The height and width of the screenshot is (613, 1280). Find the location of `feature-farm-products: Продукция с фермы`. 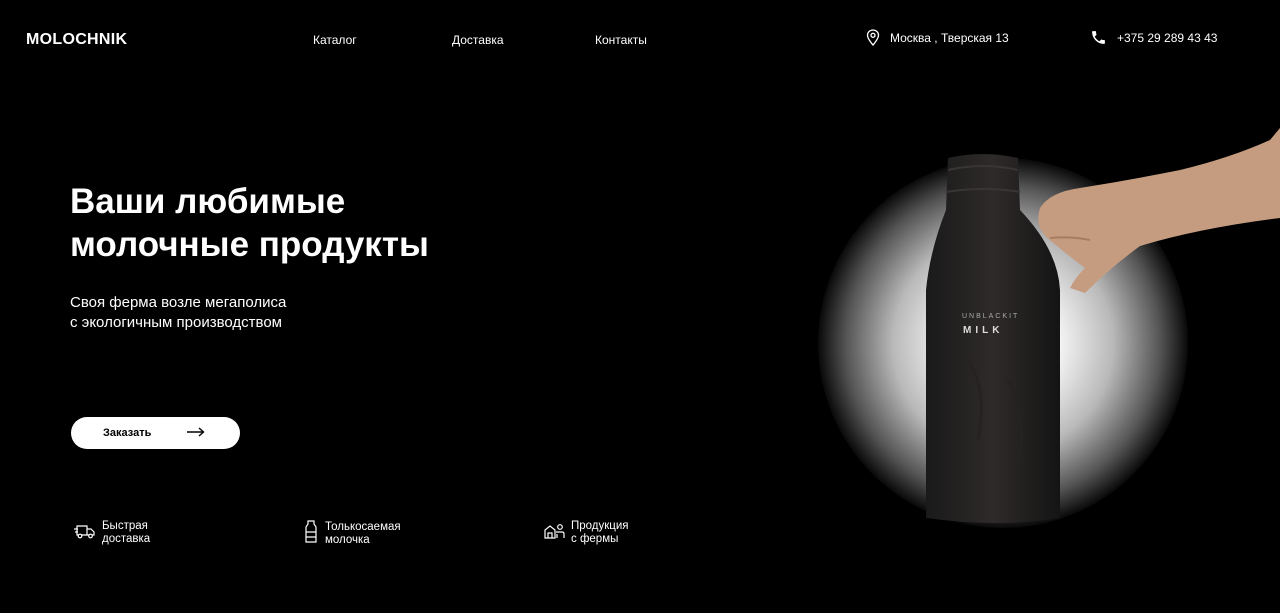

feature-farm-products: Продукция с фермы is located at coordinates (586, 533).